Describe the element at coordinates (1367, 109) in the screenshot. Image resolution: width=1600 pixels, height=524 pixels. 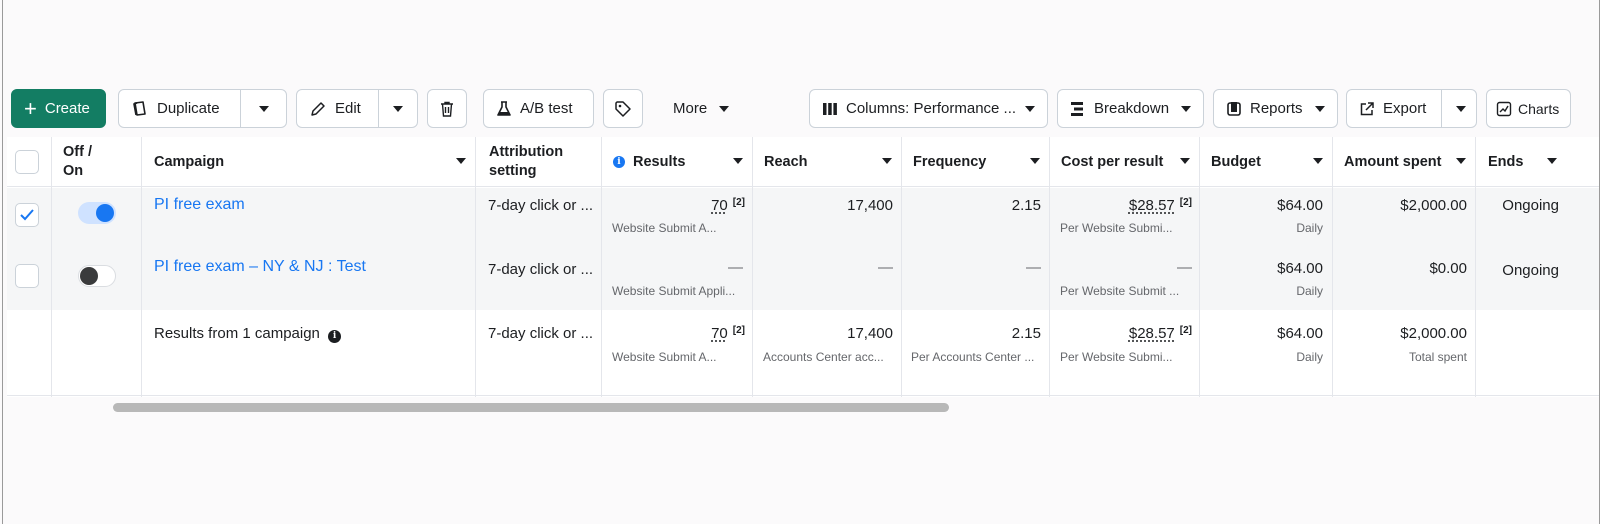
I see `export-icon` at that location.